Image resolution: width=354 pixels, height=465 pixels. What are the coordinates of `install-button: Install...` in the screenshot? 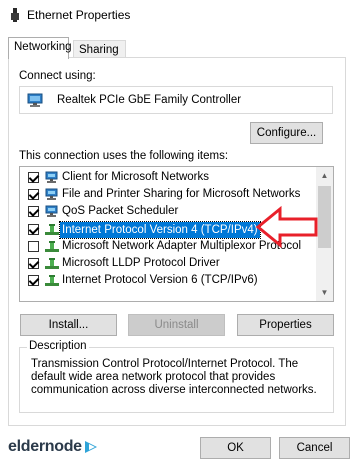 It's located at (68, 325).